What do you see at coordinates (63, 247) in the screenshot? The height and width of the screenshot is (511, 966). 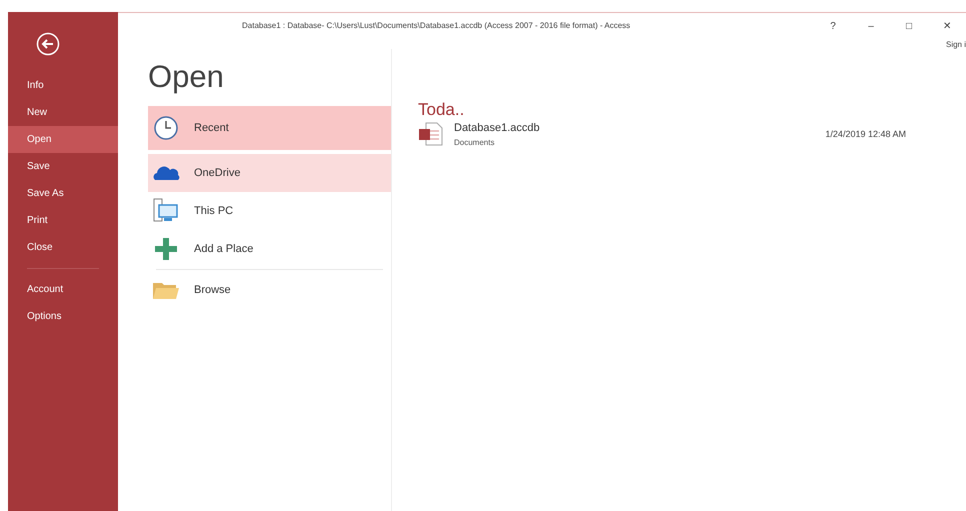 I see `sidebar-item: Close` at bounding box center [63, 247].